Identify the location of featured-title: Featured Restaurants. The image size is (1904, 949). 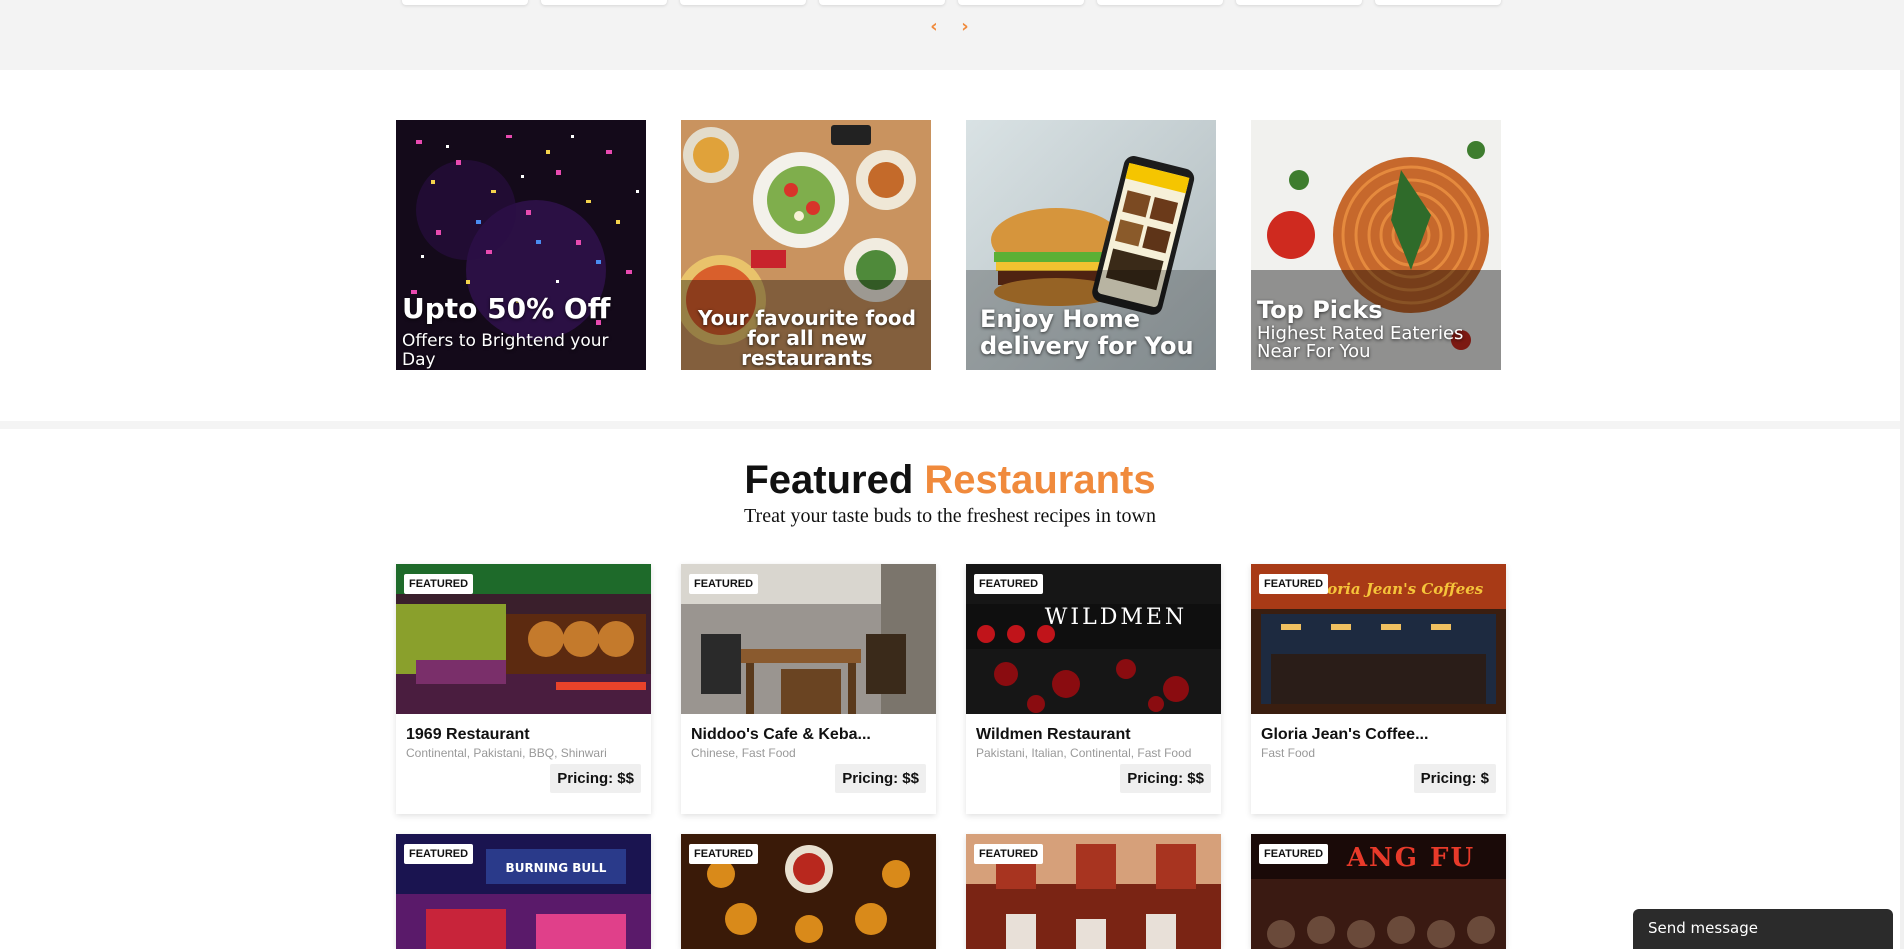
(950, 480).